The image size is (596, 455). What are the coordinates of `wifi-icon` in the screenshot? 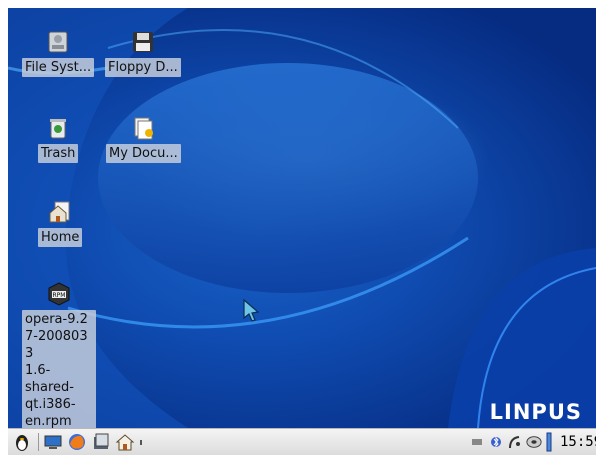 It's located at (515, 442).